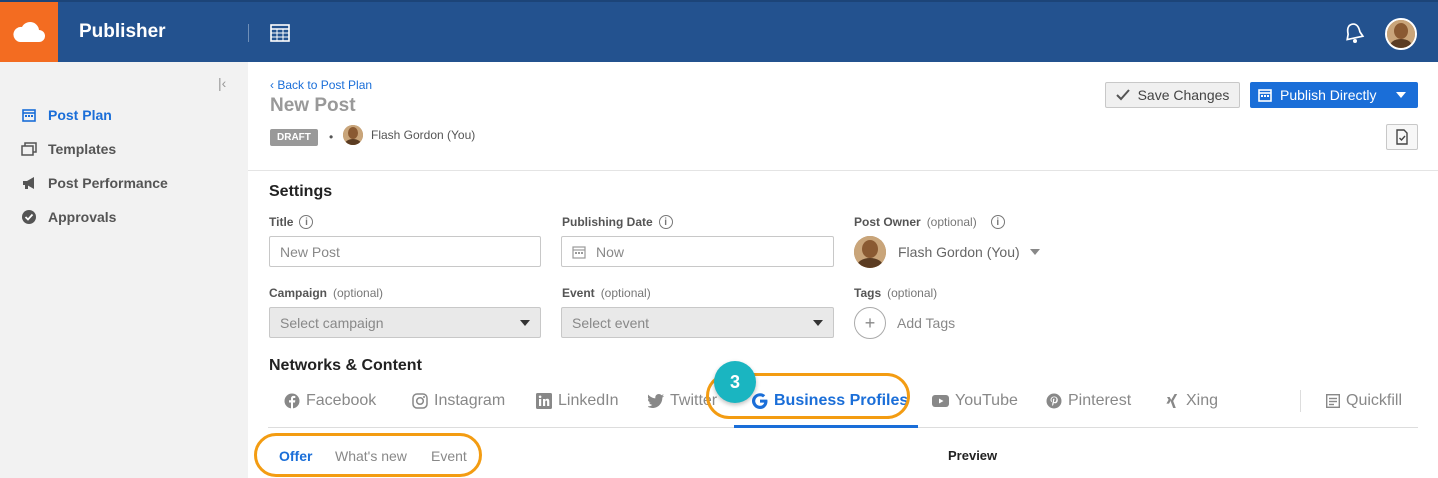 Image resolution: width=1438 pixels, height=478 pixels. What do you see at coordinates (697, 322) in the screenshot?
I see `event-select: Select event` at bounding box center [697, 322].